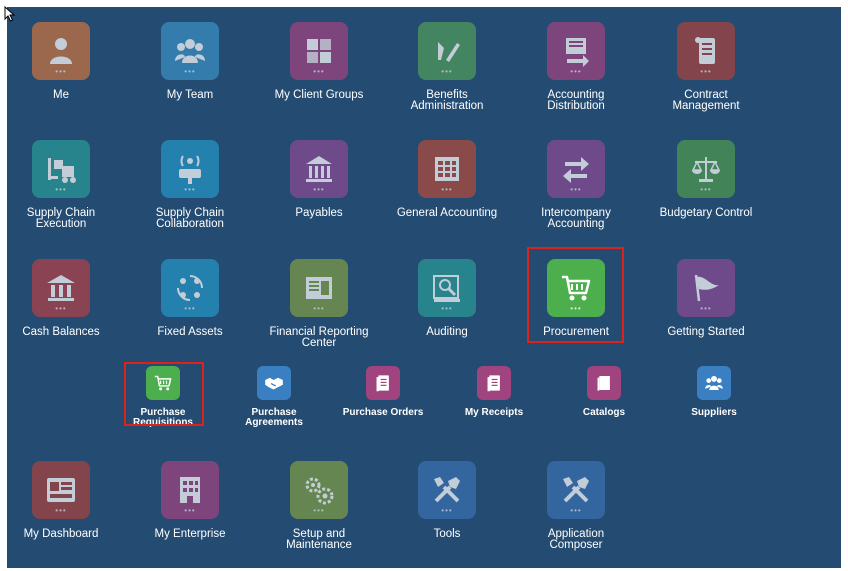  I want to click on tile-my-team: ••• My Team, so click(190, 61).